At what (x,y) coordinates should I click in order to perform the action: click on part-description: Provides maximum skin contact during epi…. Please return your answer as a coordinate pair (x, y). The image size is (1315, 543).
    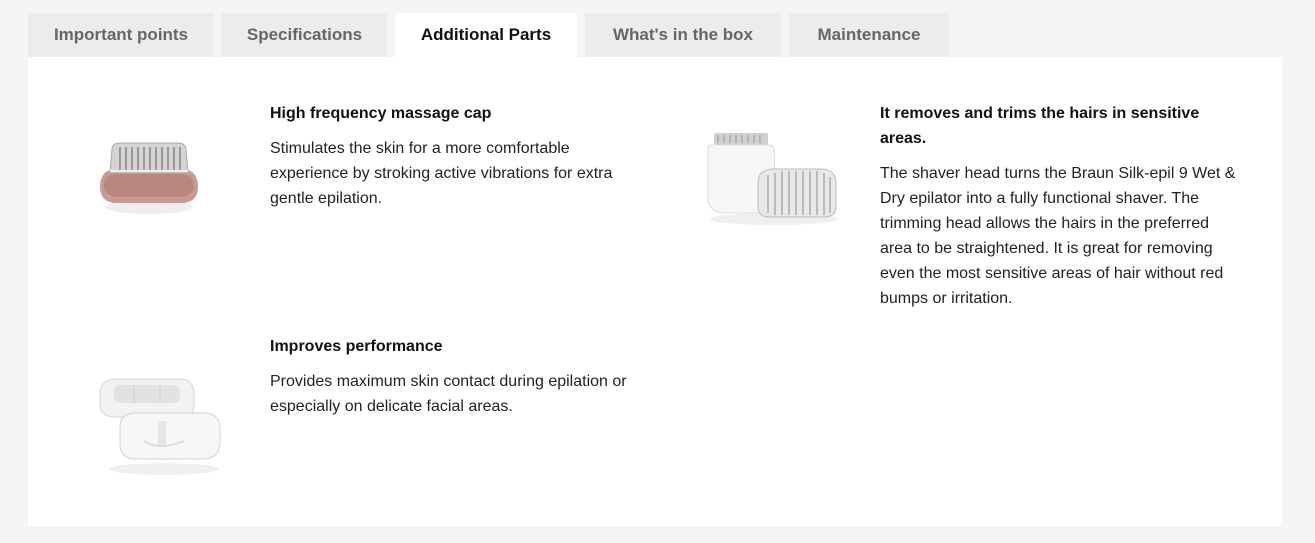
    Looking at the image, I should click on (448, 394).